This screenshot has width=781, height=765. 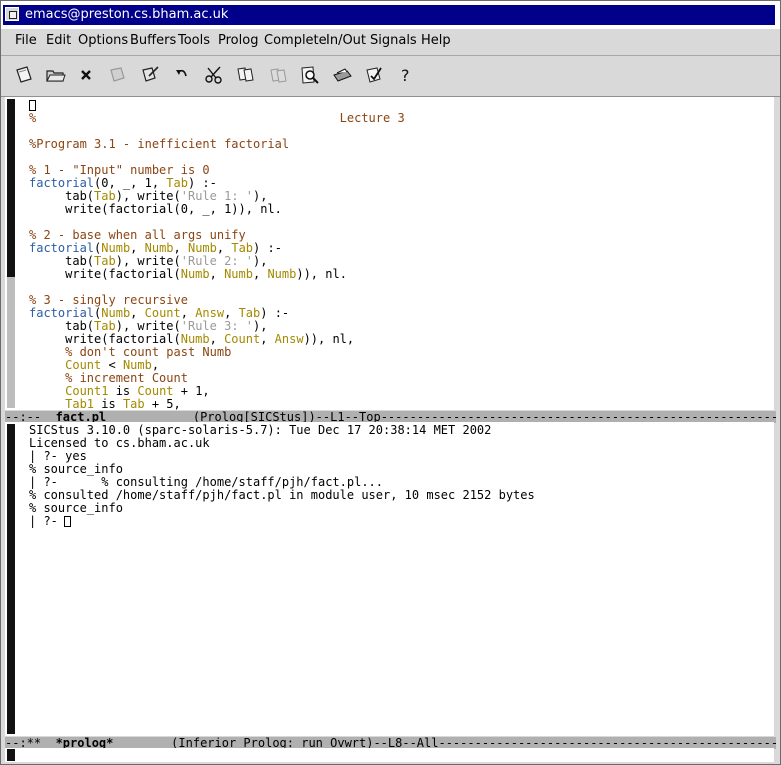 I want to click on menu-options: Options, so click(x=103, y=40).